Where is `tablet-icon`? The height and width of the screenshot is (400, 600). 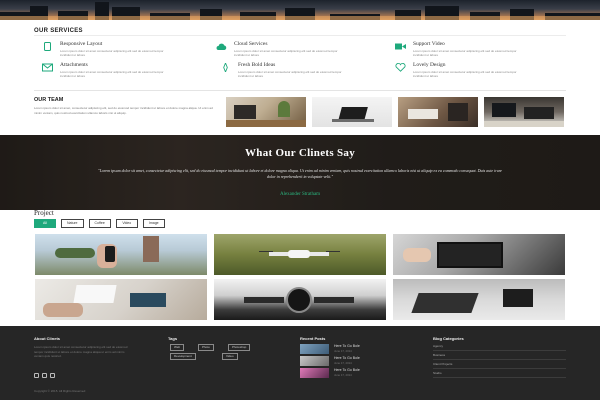 tablet-icon is located at coordinates (47, 46).